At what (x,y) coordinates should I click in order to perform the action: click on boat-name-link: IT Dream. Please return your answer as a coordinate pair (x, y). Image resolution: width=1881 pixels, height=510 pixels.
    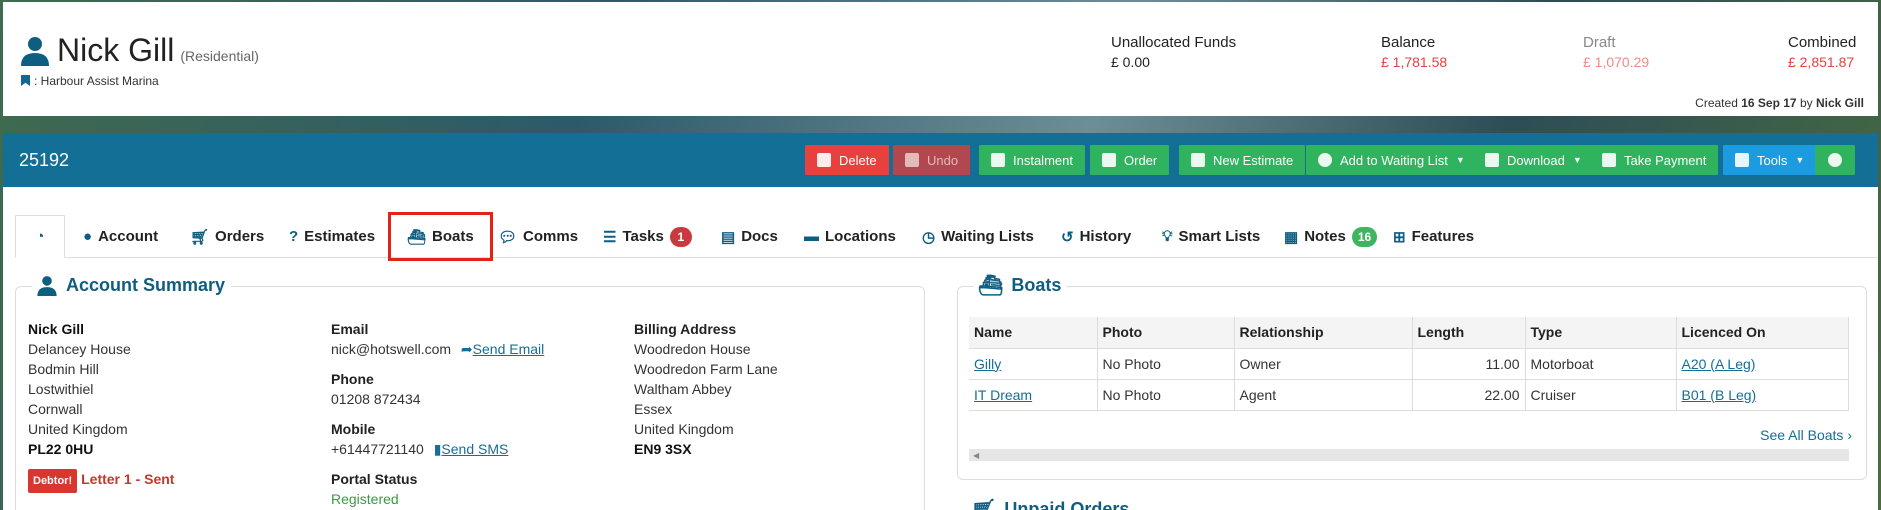
    Looking at the image, I should click on (1003, 395).